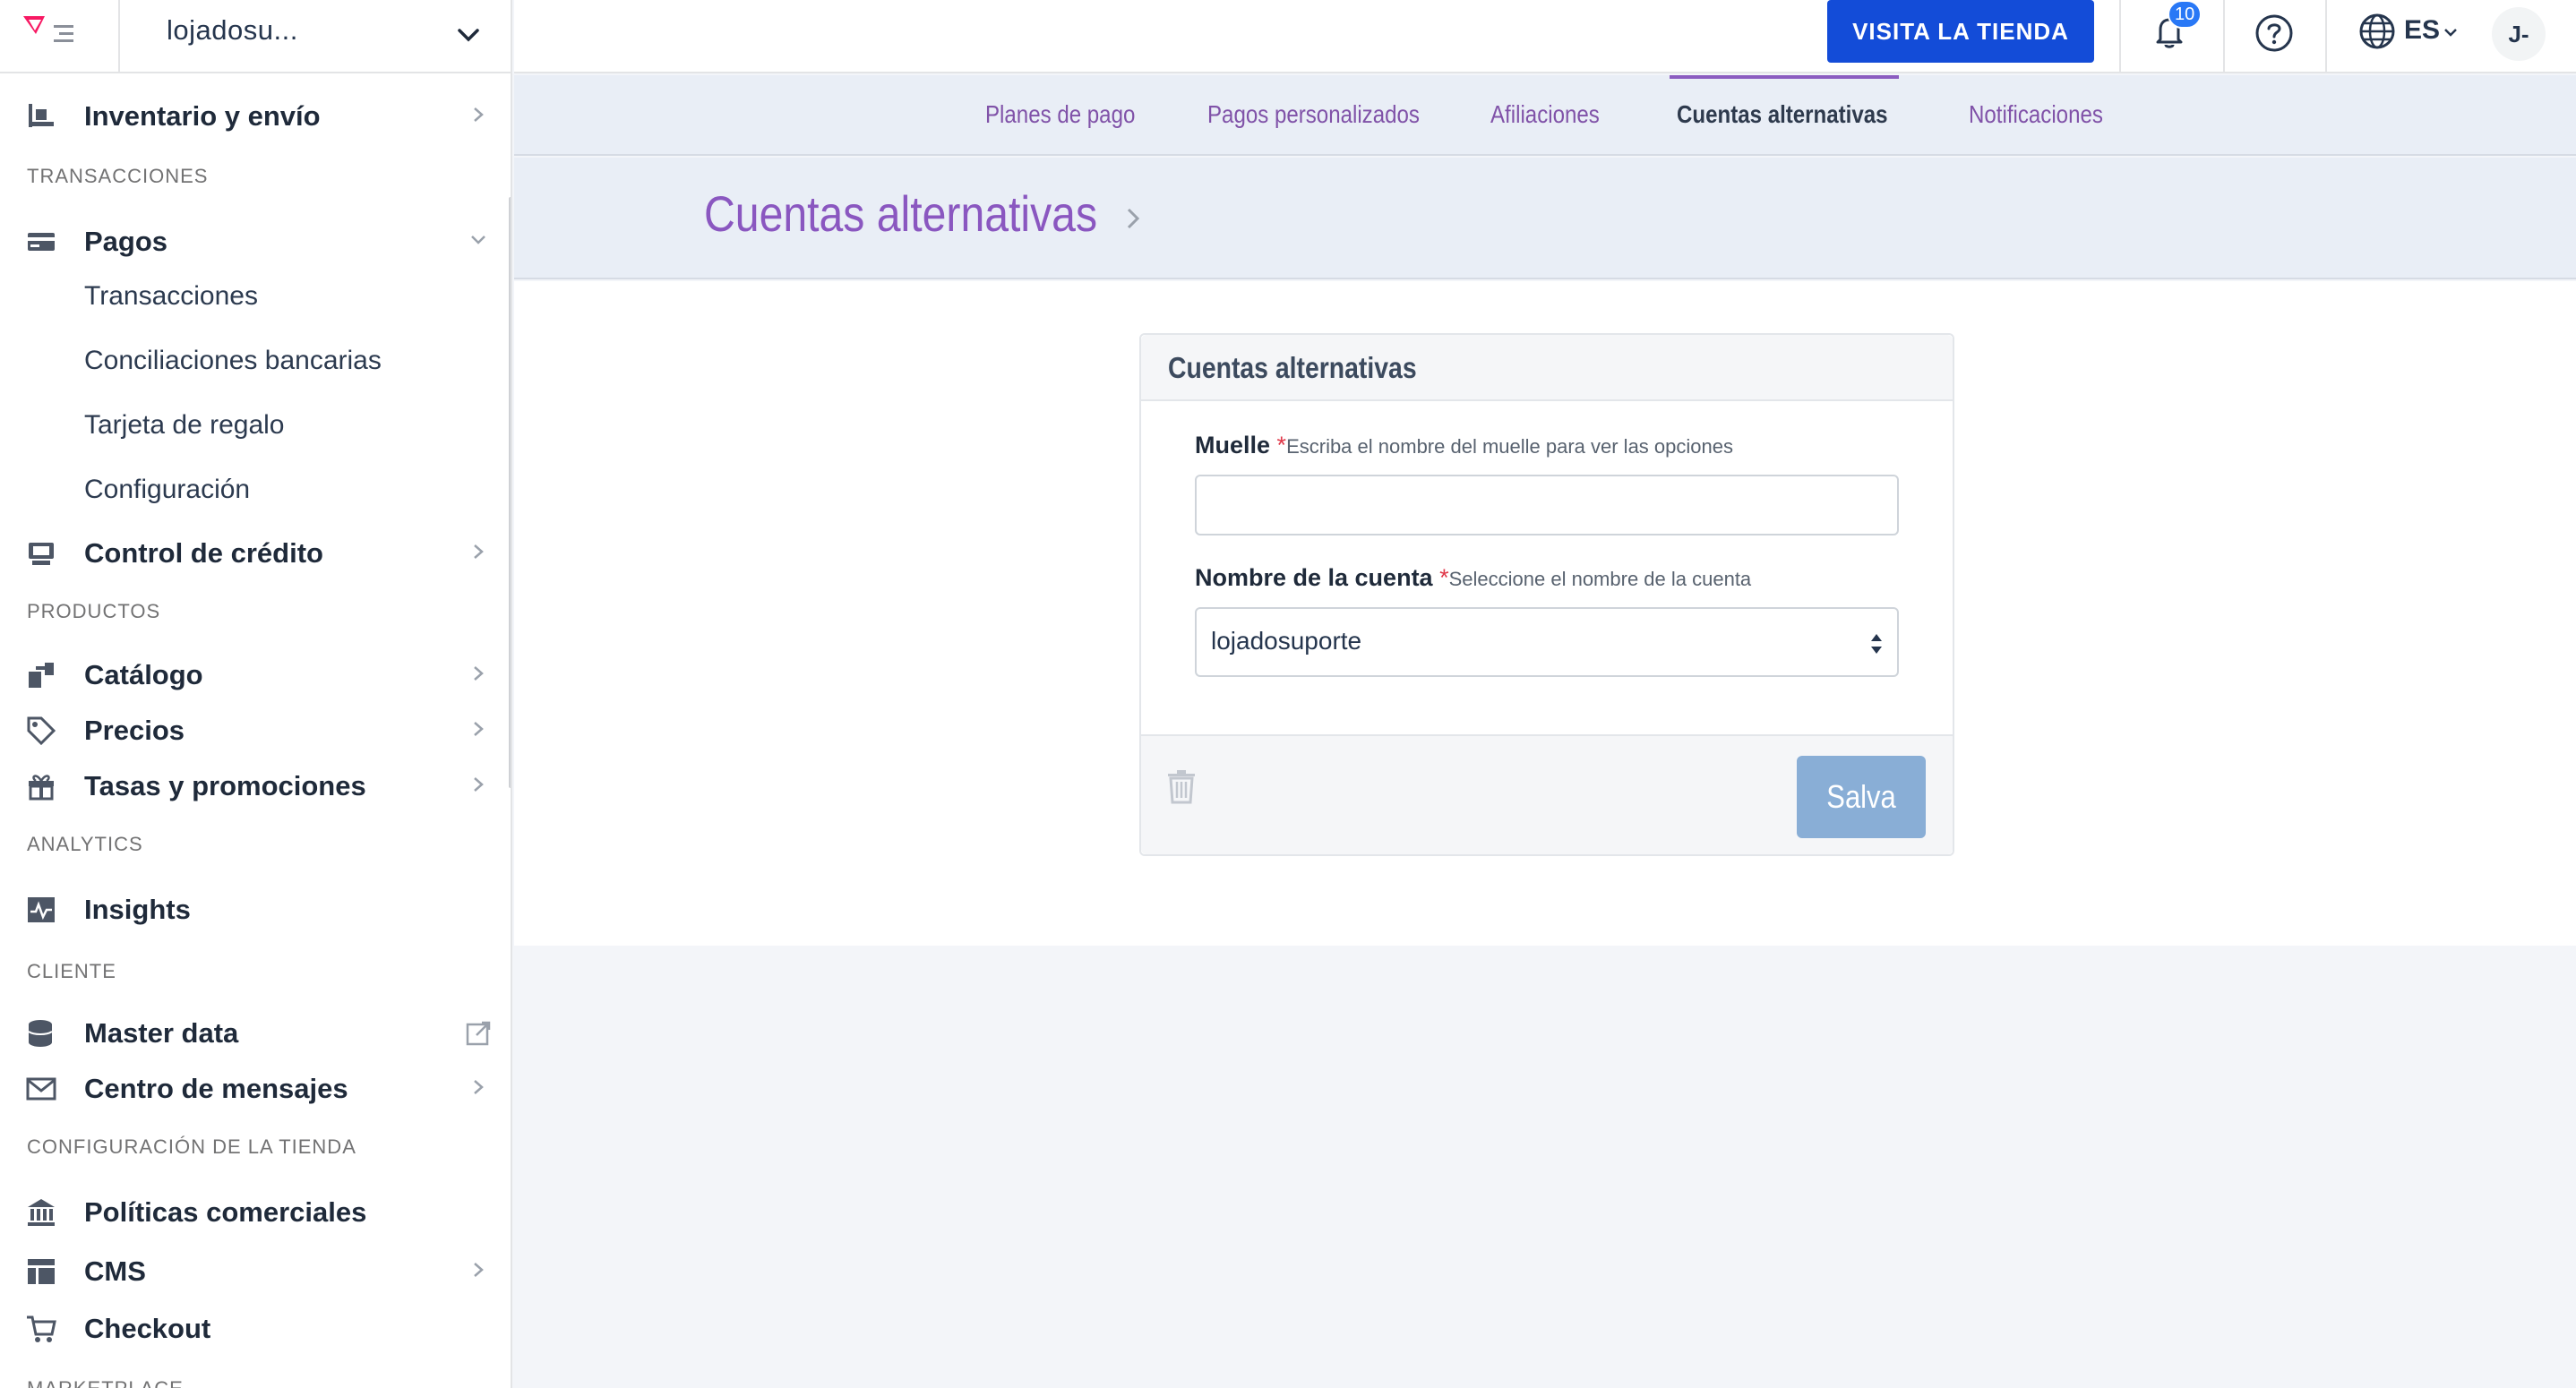  What do you see at coordinates (233, 361) in the screenshot?
I see `sidebar-subitem-conciliaciones: Conciliaciones bancarias` at bounding box center [233, 361].